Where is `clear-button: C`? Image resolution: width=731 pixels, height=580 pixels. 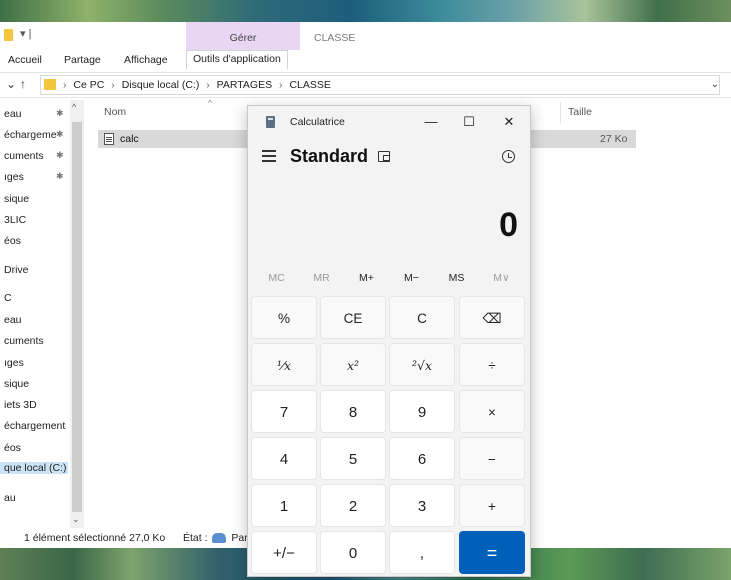
clear-button: C is located at coordinates (422, 317).